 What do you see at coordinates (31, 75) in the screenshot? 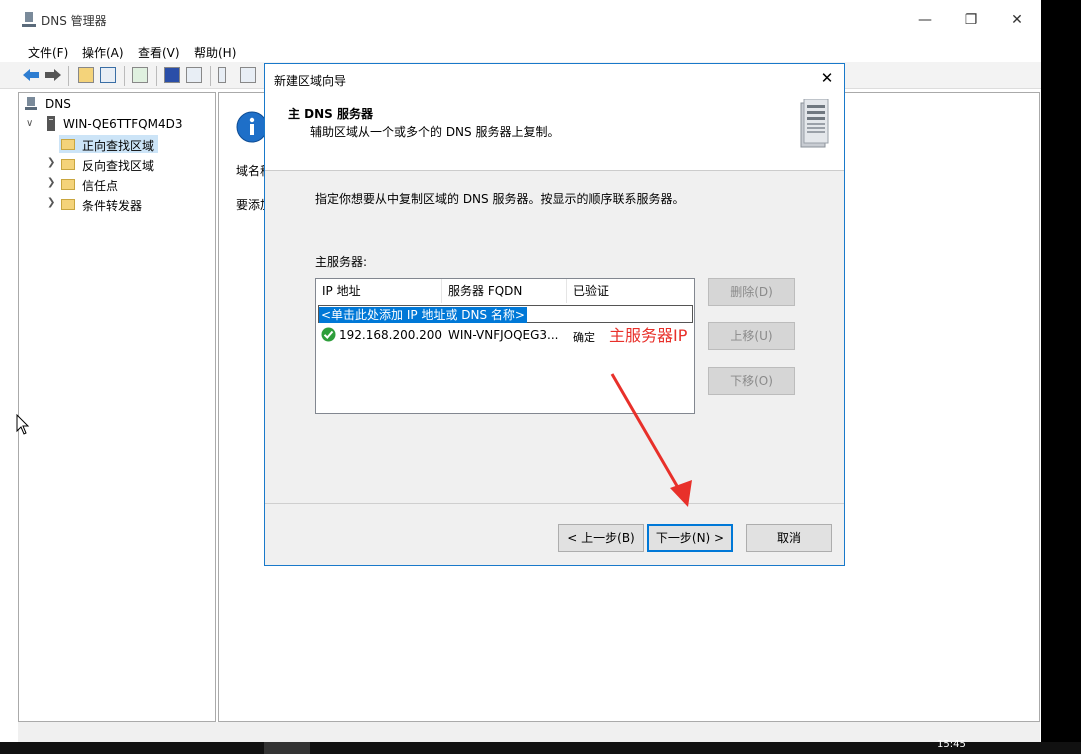
I see `back-icon` at bounding box center [31, 75].